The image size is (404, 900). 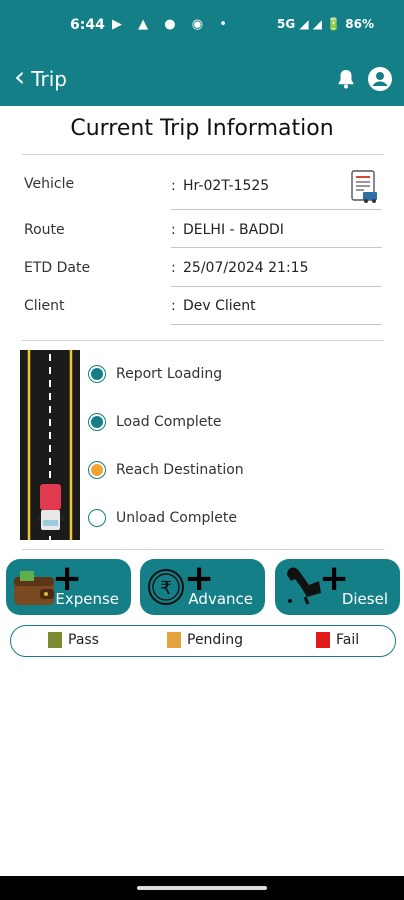 What do you see at coordinates (50, 445) in the screenshot?
I see `road-truck-illustration` at bounding box center [50, 445].